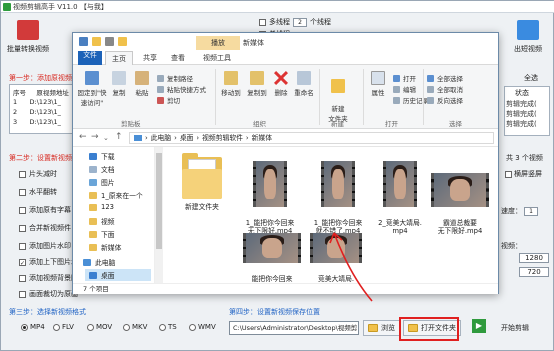 The image size is (554, 351). What do you see at coordinates (63, 327) in the screenshot?
I see `format-flv: FLV` at bounding box center [63, 327].